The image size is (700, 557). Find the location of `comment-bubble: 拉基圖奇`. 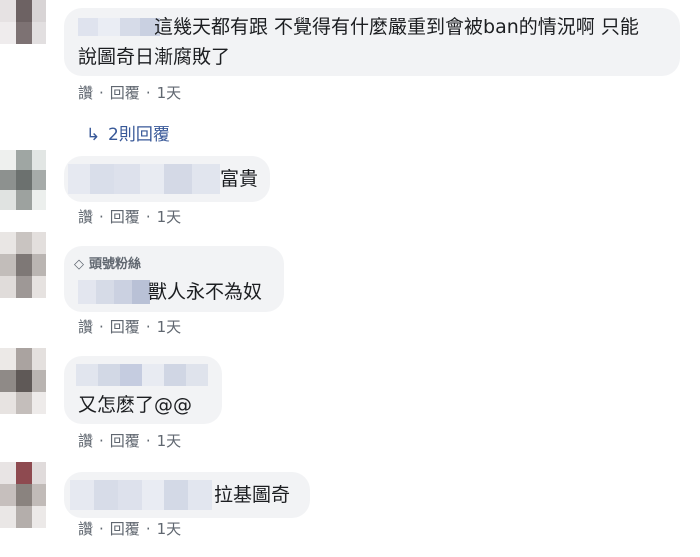

comment-bubble: 拉基圖奇 is located at coordinates (187, 495).